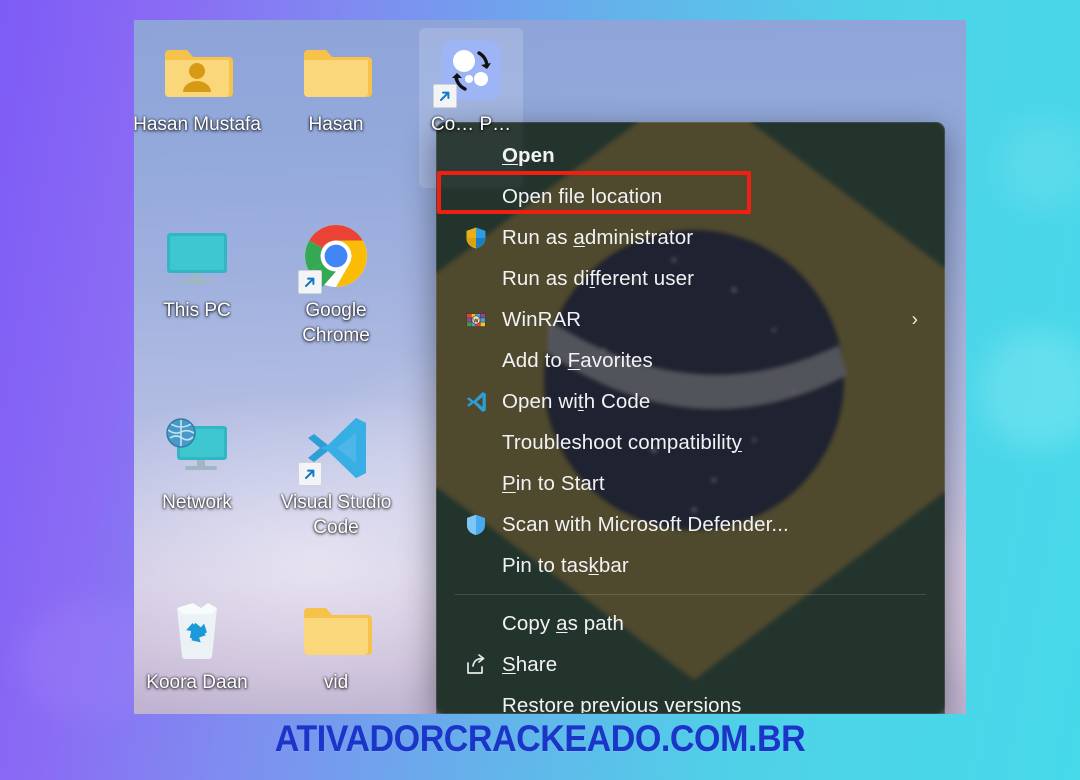  I want to click on network-icon, so click(197, 448).